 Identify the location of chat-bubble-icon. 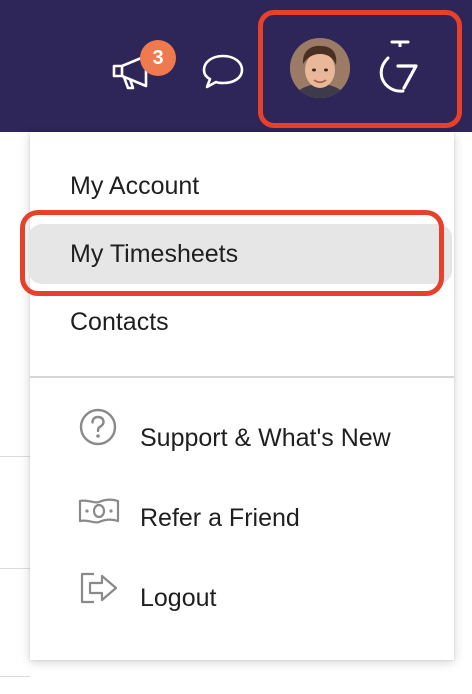
(223, 71).